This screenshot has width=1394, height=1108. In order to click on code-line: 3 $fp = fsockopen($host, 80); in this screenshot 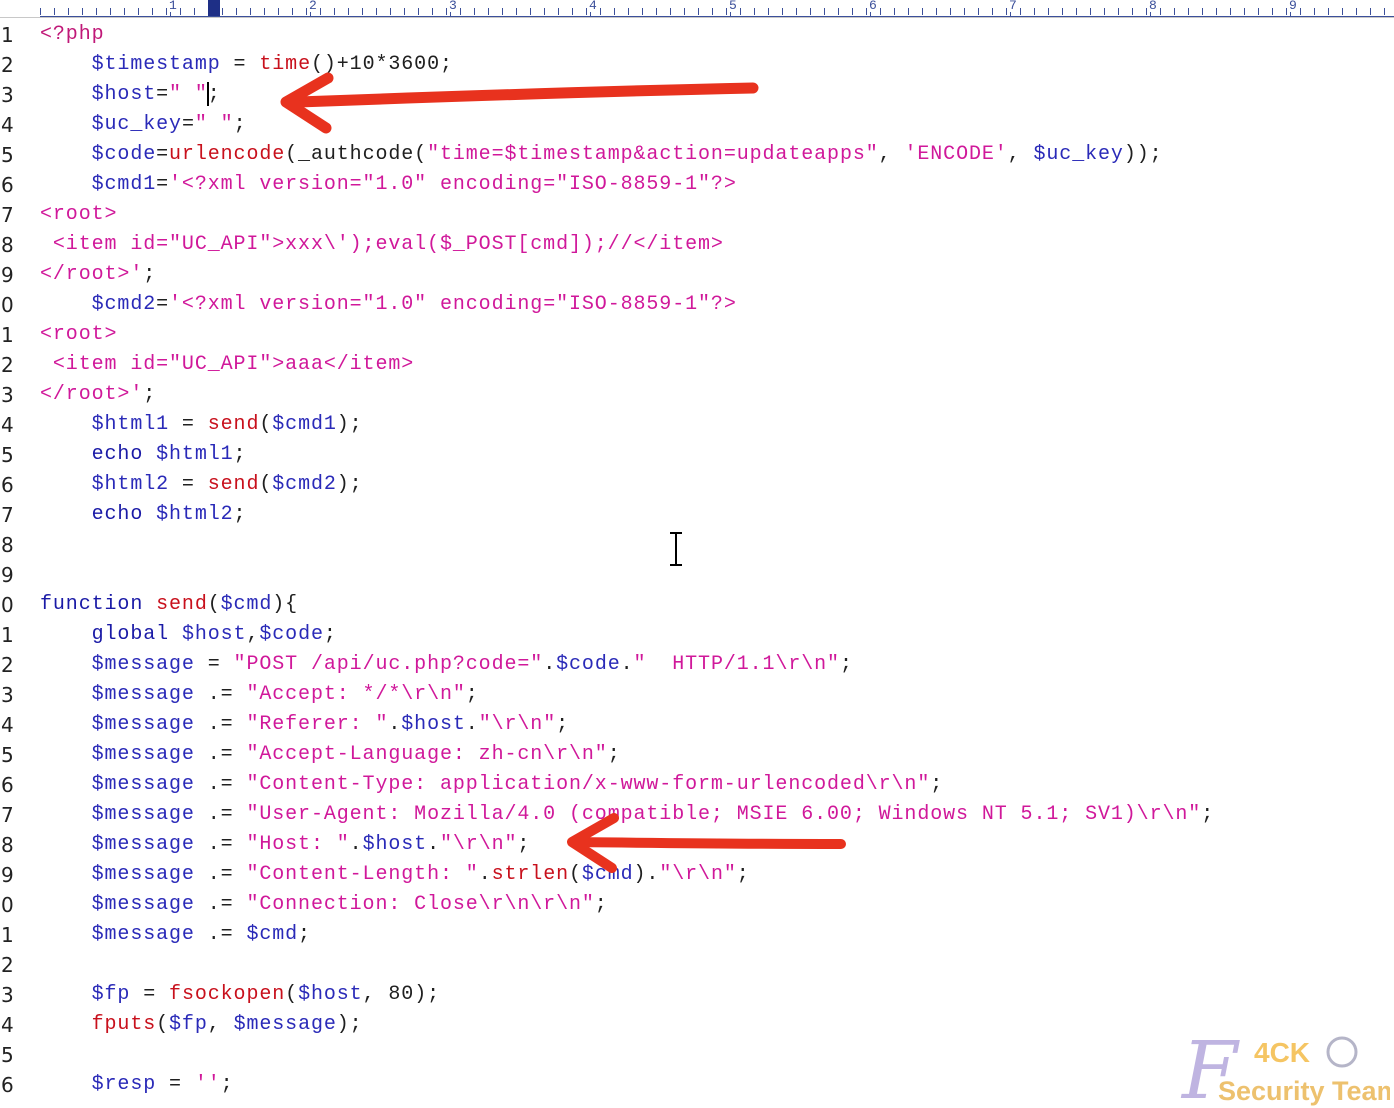, I will do `click(697, 995)`.